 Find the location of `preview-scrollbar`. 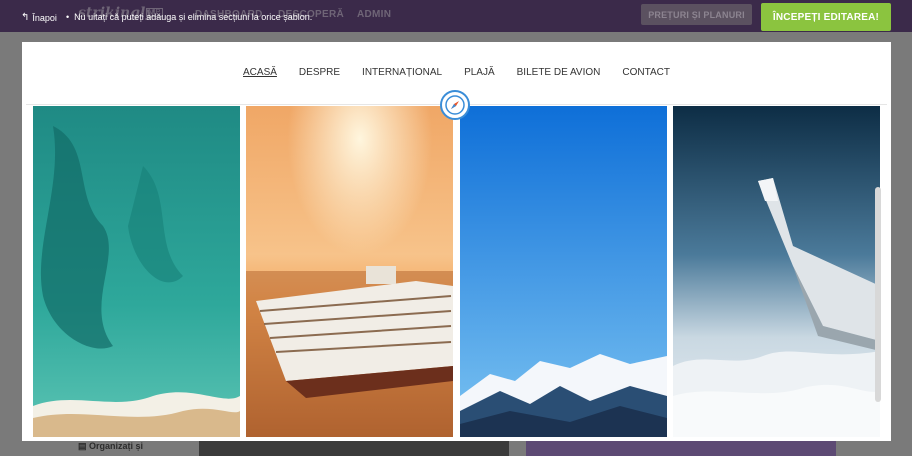

preview-scrollbar is located at coordinates (878, 294).